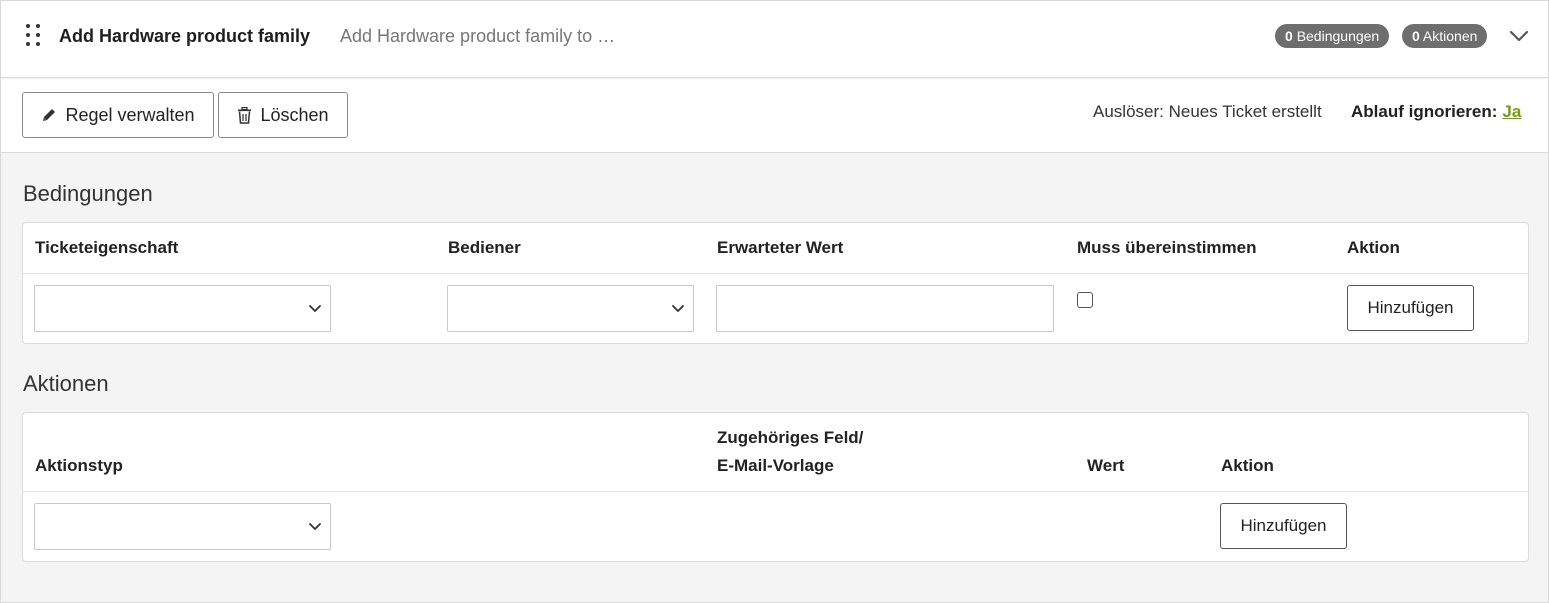 The image size is (1549, 603). I want to click on actions-count-badge: 0 Aktionen, so click(1445, 36).